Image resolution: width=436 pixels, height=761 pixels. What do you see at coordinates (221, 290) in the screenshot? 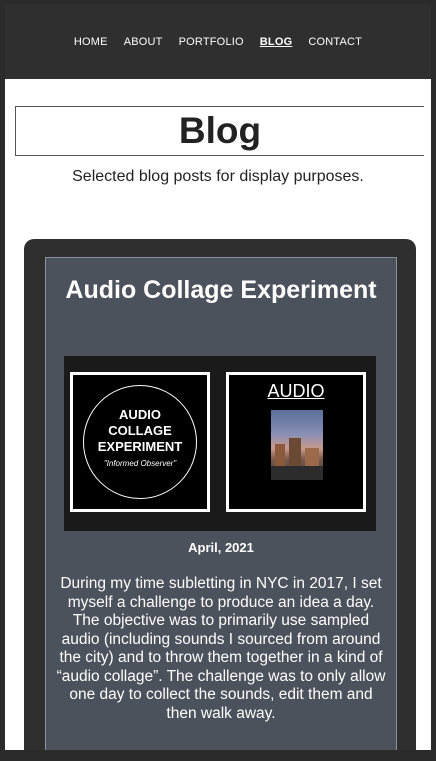
I see `post-title: Audio Collage Experiment` at bounding box center [221, 290].